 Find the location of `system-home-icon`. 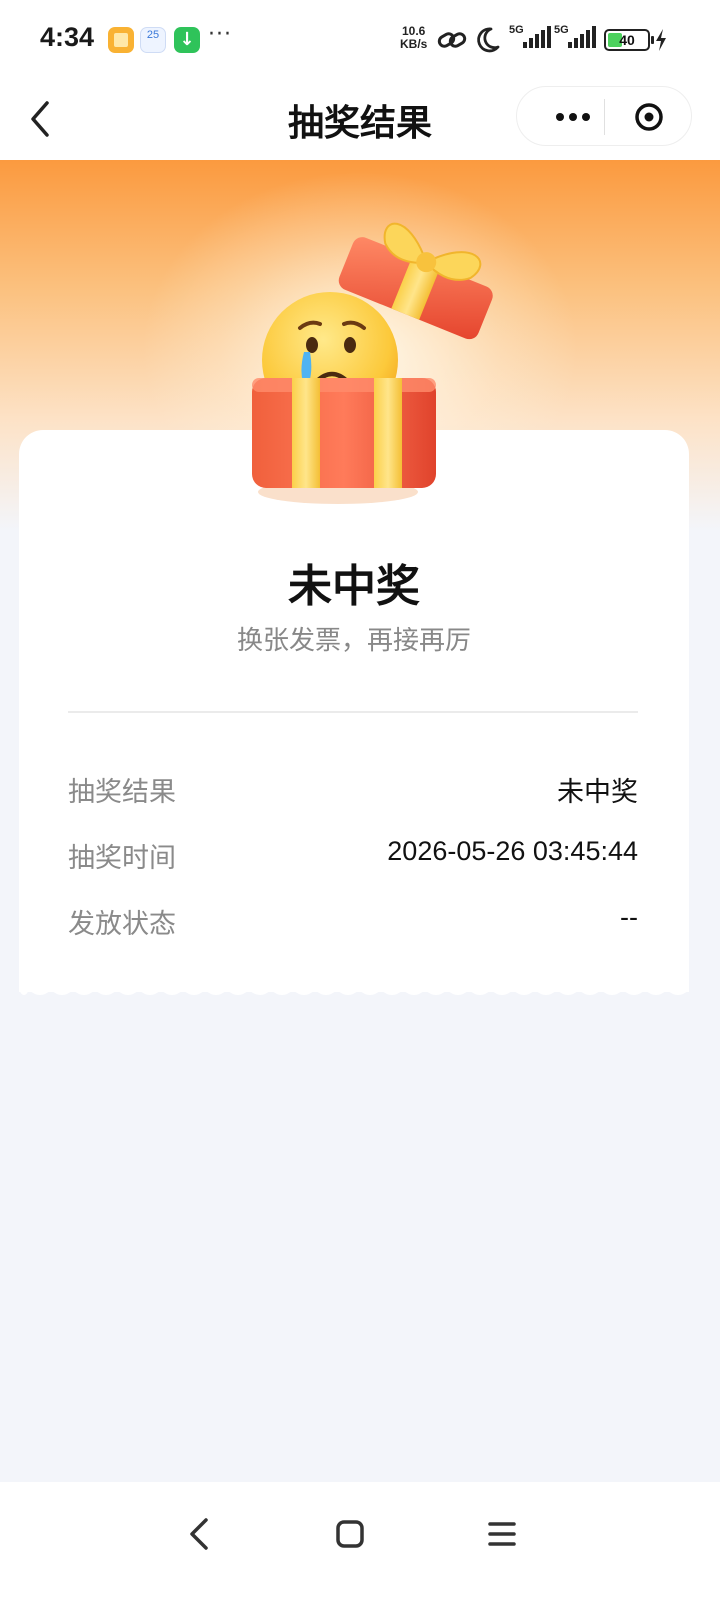

system-home-icon is located at coordinates (350, 1534).